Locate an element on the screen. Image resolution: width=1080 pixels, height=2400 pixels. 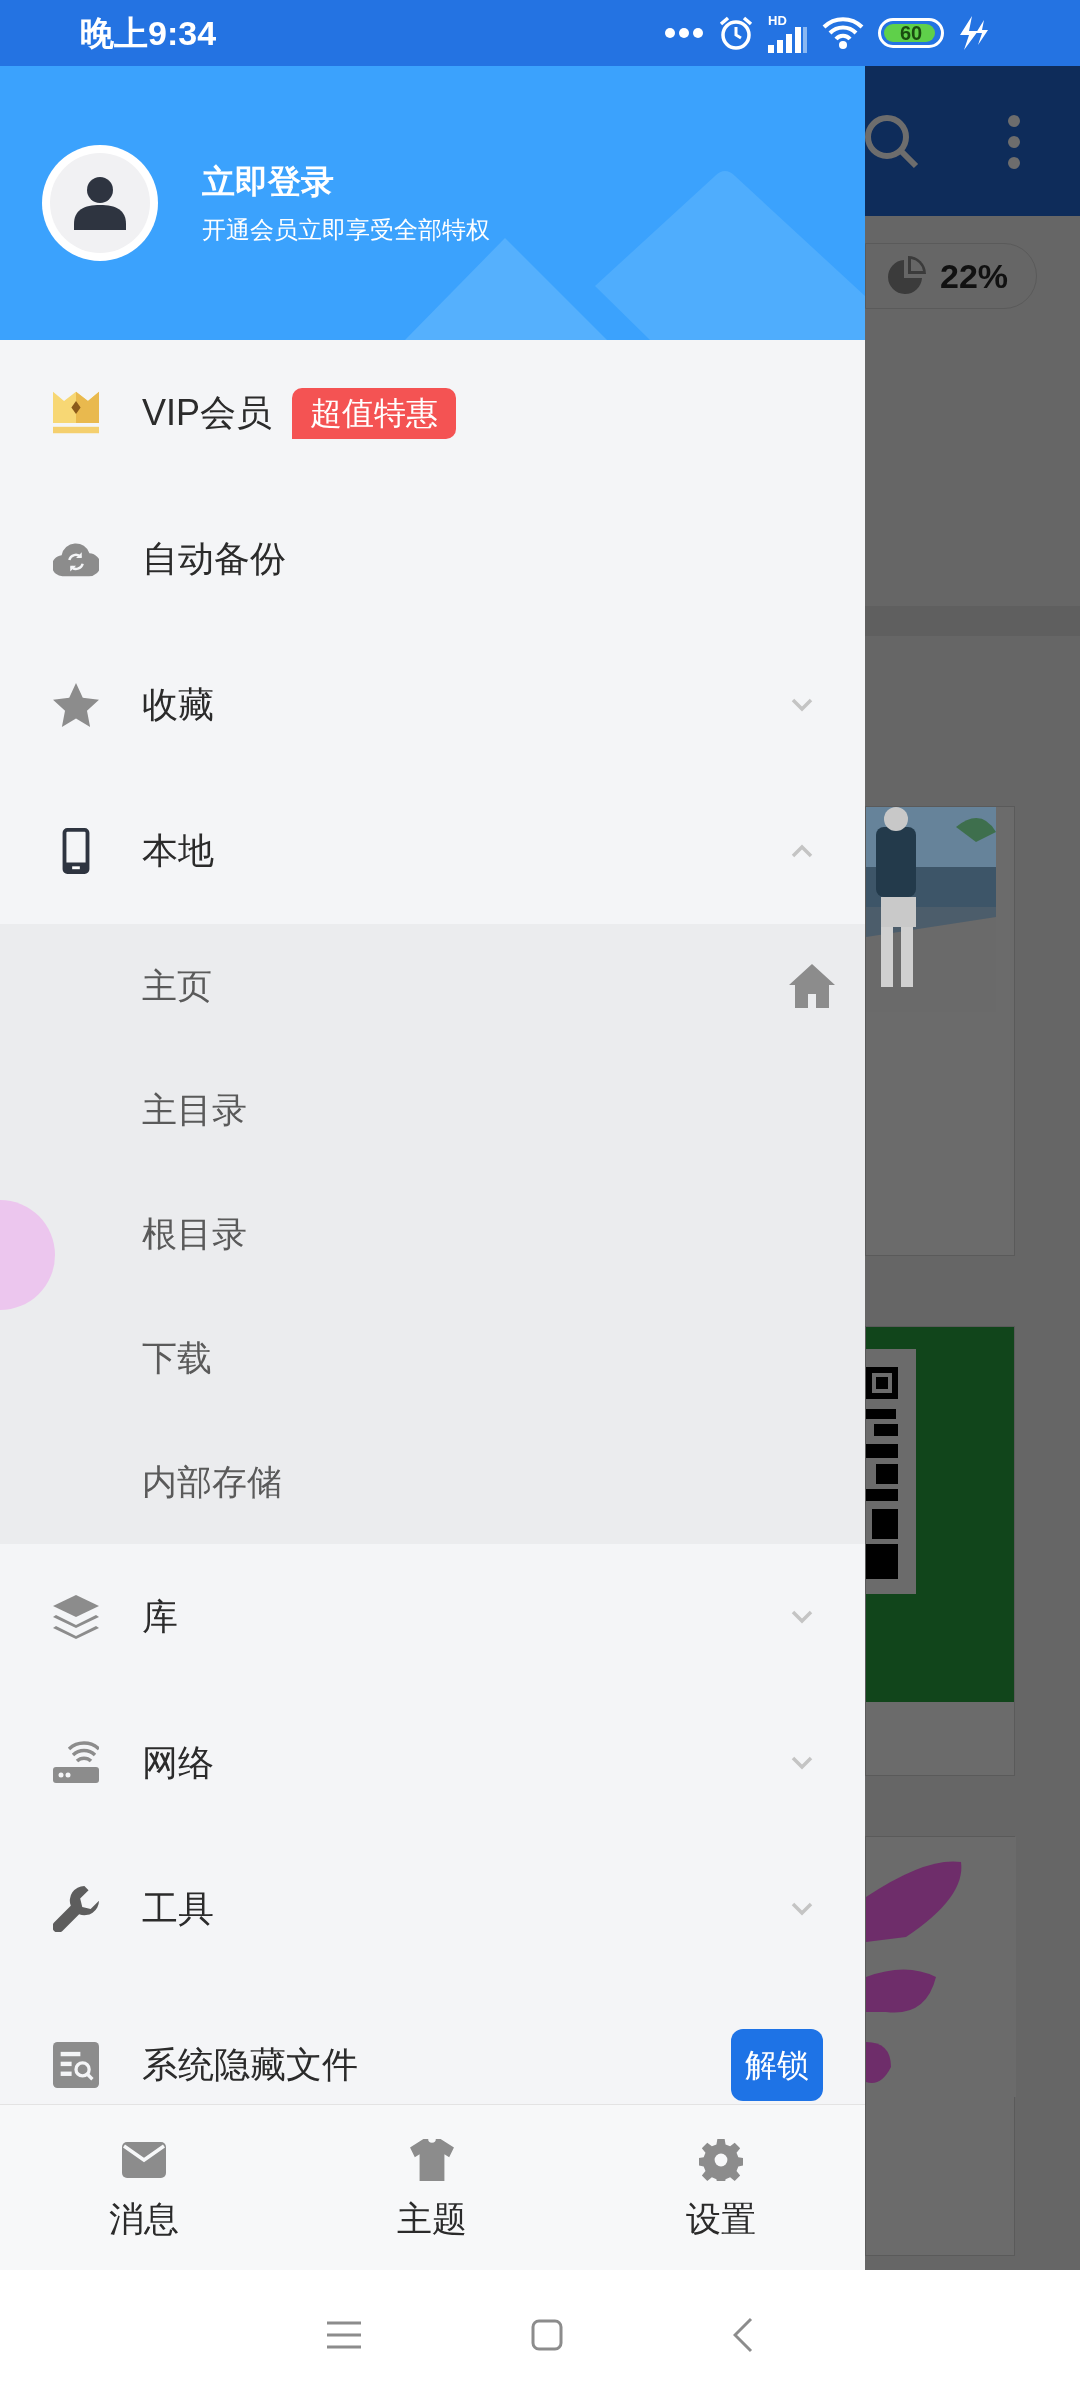
bottom-tab: 设置 is located at coordinates (720, 2187).